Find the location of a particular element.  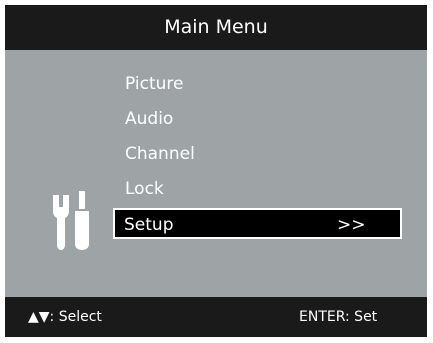

menu-item-label: Audio is located at coordinates (149, 119).